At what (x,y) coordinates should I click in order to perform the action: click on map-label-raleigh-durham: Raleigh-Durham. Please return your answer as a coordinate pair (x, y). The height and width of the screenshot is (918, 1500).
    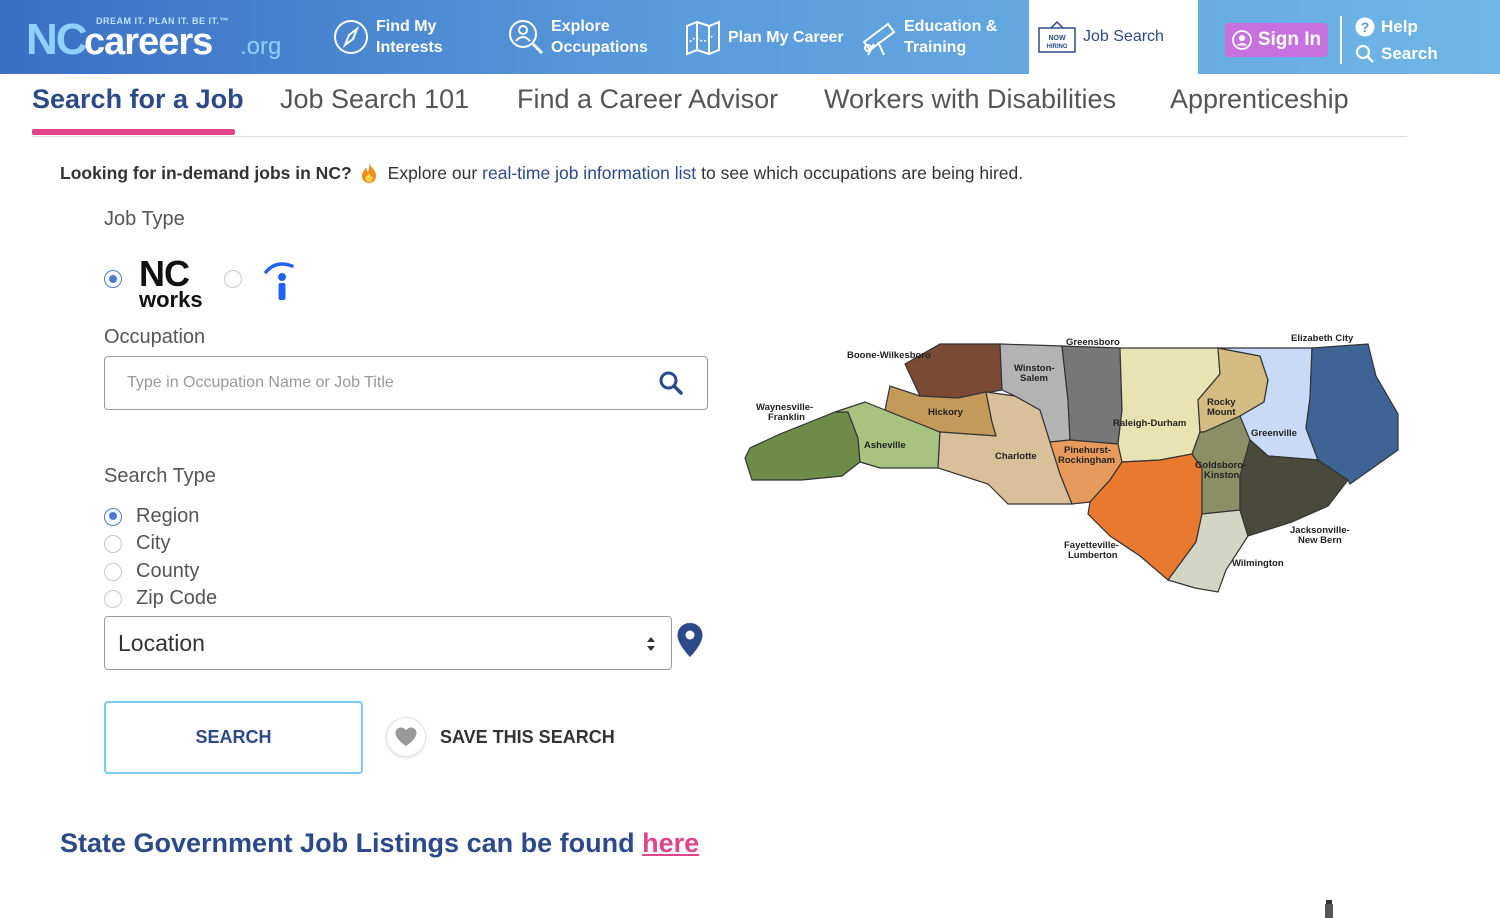
    Looking at the image, I should click on (1149, 423).